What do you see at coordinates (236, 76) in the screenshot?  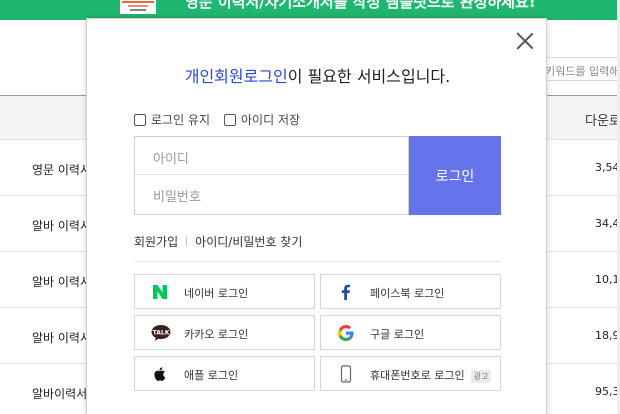 I see `title-highlight: 개인회원로그인` at bounding box center [236, 76].